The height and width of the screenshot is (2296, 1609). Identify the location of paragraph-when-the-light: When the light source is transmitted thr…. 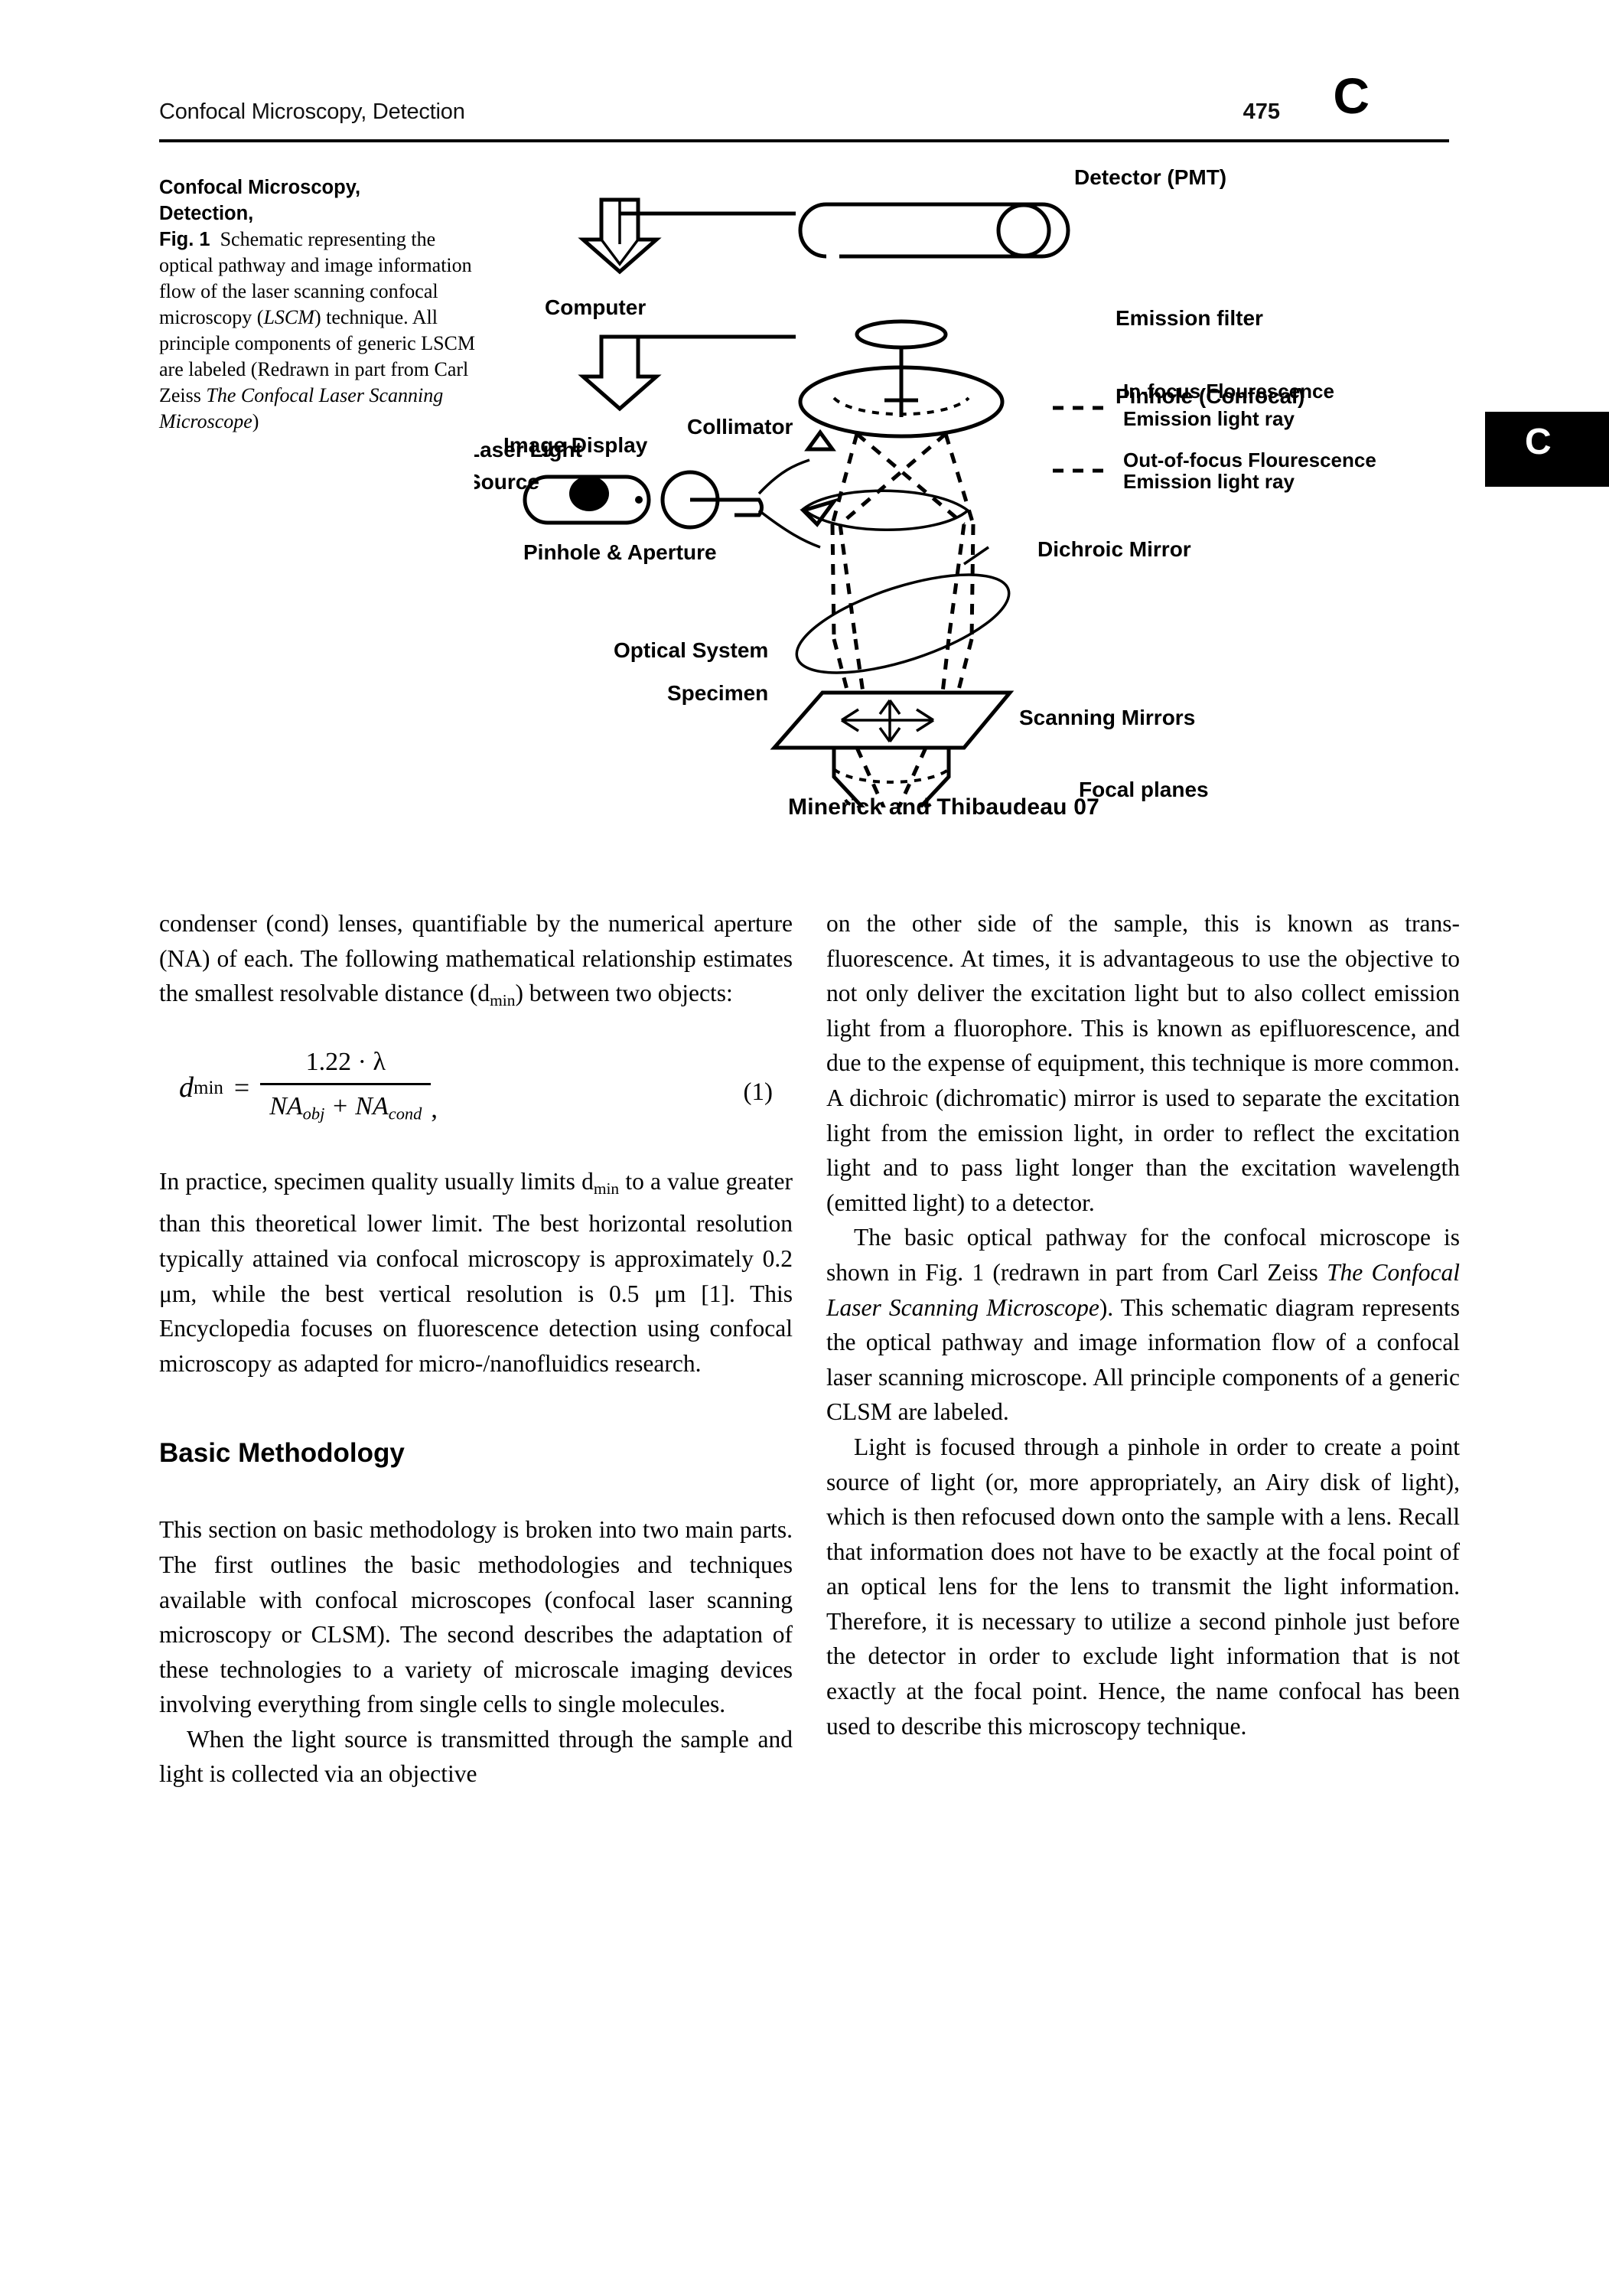
(476, 1756).